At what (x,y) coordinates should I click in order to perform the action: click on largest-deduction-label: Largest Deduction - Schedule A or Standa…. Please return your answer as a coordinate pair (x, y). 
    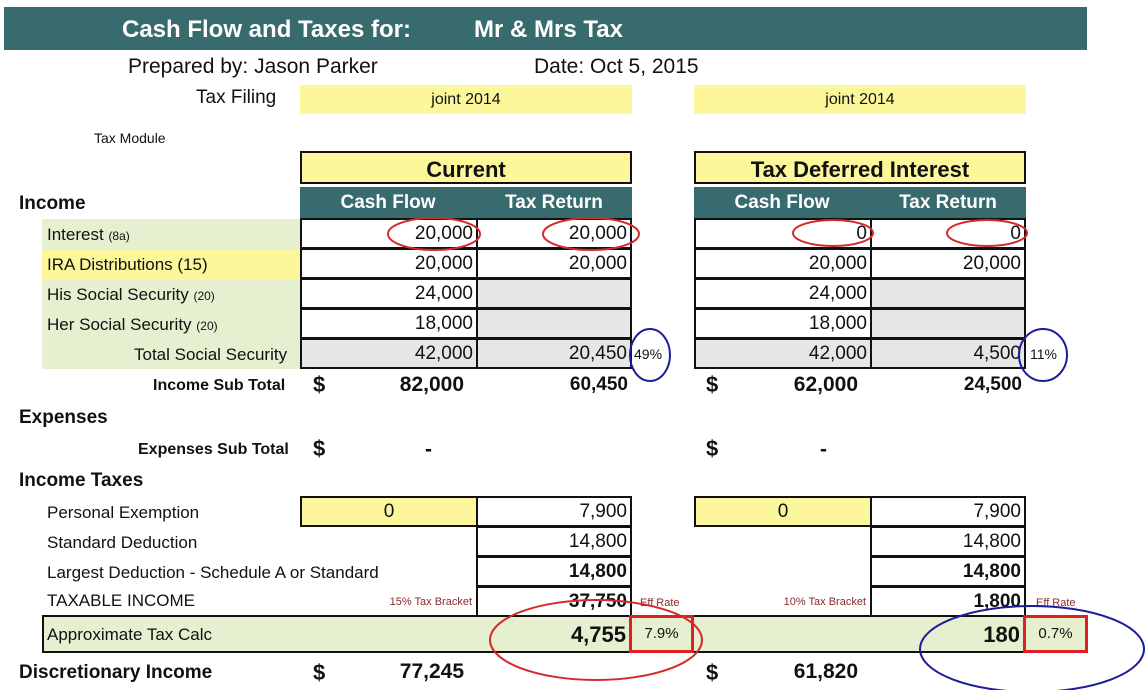
    Looking at the image, I should click on (213, 572).